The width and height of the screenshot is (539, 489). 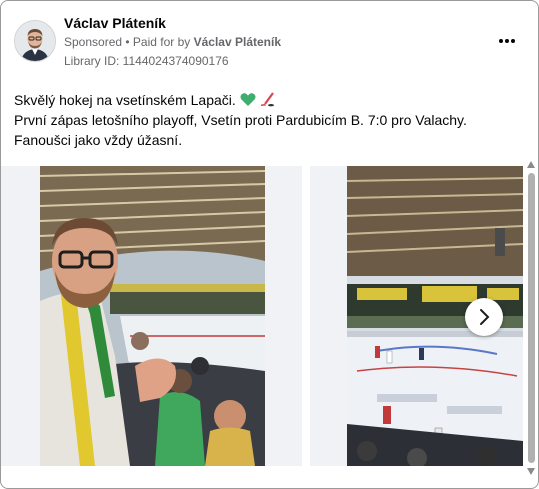 I want to click on paid-for-prefix: Paid for by, so click(x=163, y=42).